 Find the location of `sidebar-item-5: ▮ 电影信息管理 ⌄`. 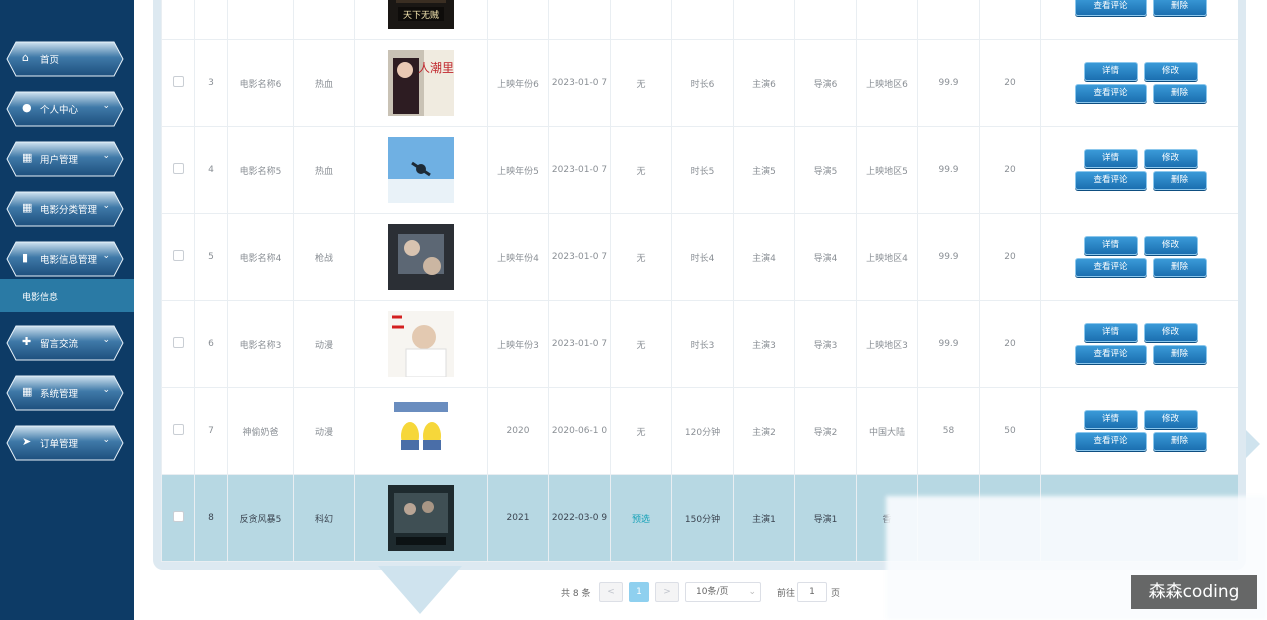

sidebar-item-5: ▮ 电影信息管理 ⌄ is located at coordinates (65, 259).